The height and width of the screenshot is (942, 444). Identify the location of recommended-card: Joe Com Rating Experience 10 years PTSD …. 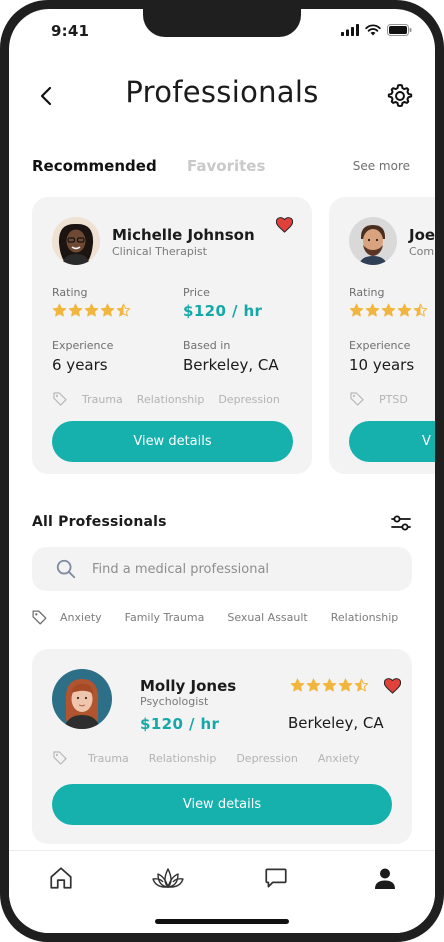
(382, 335).